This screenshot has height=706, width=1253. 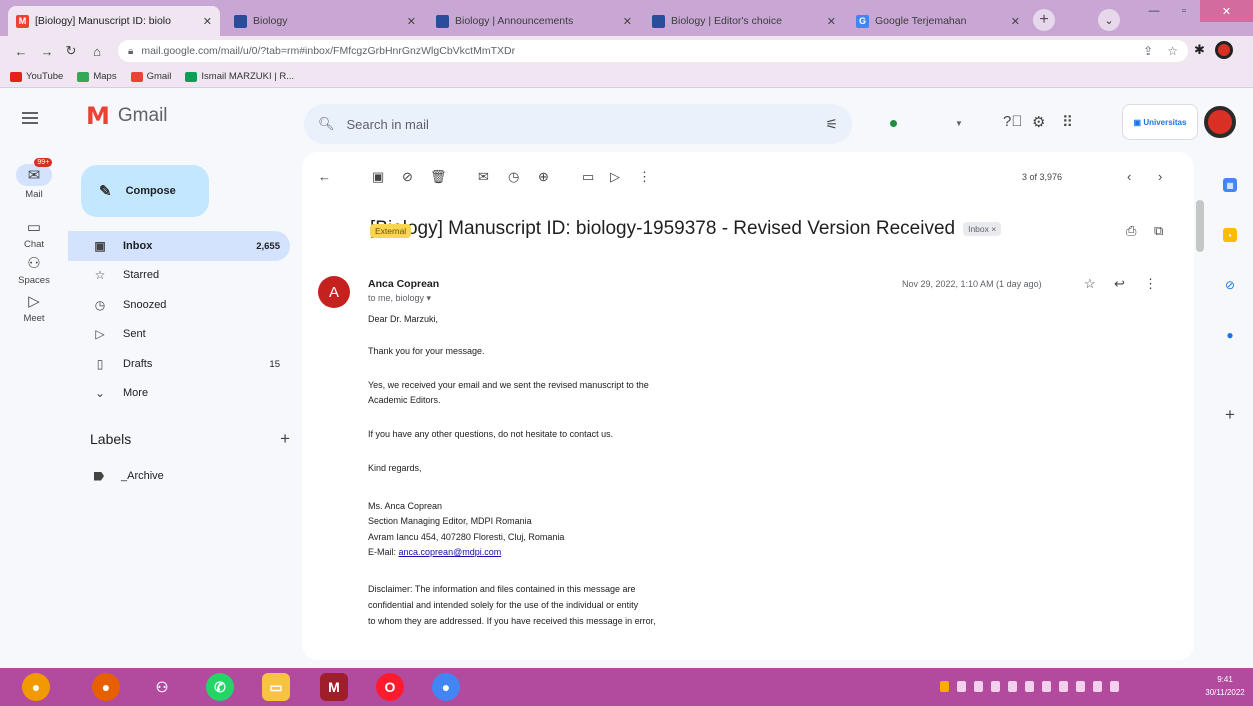 What do you see at coordinates (1067, 122) in the screenshot?
I see `google-apps-icon: ⠿` at bounding box center [1067, 122].